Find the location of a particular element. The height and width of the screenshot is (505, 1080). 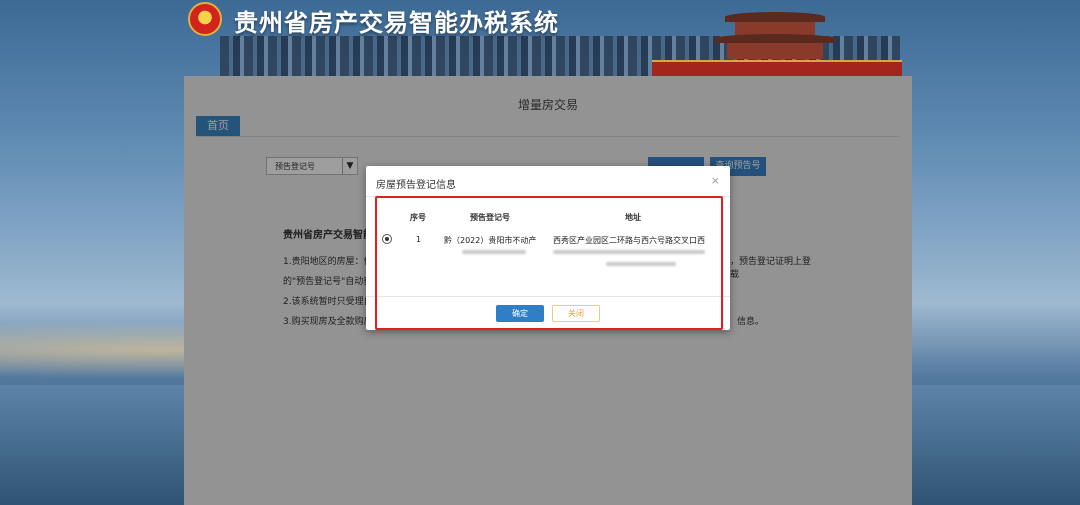

dialog-header: 房屋预告登记信息 × is located at coordinates (548, 181).